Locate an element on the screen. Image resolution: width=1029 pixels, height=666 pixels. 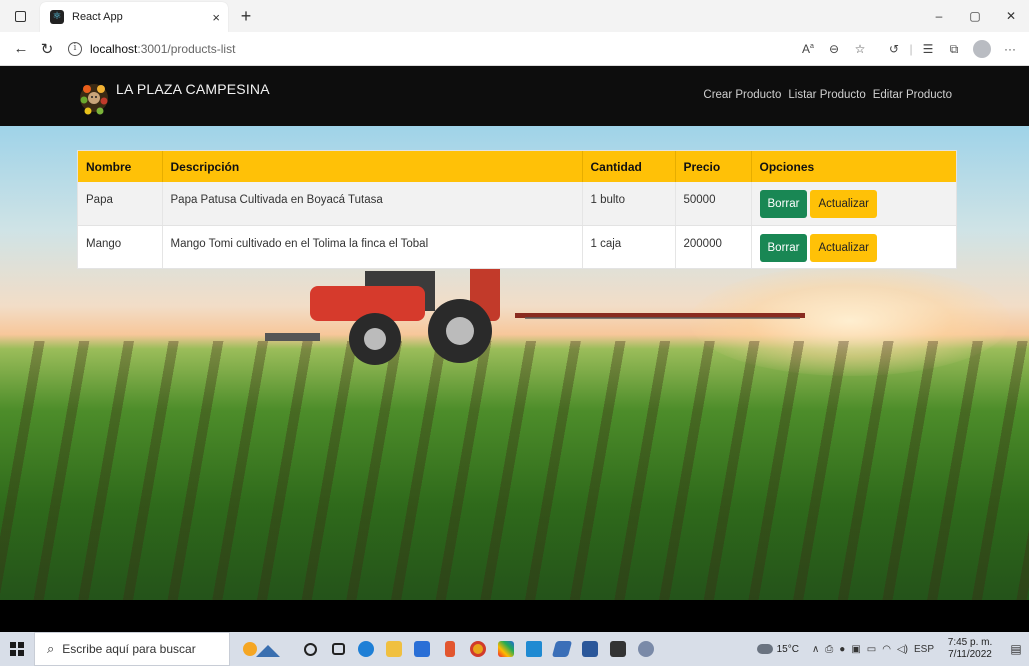
word-icon is located at coordinates (590, 649).